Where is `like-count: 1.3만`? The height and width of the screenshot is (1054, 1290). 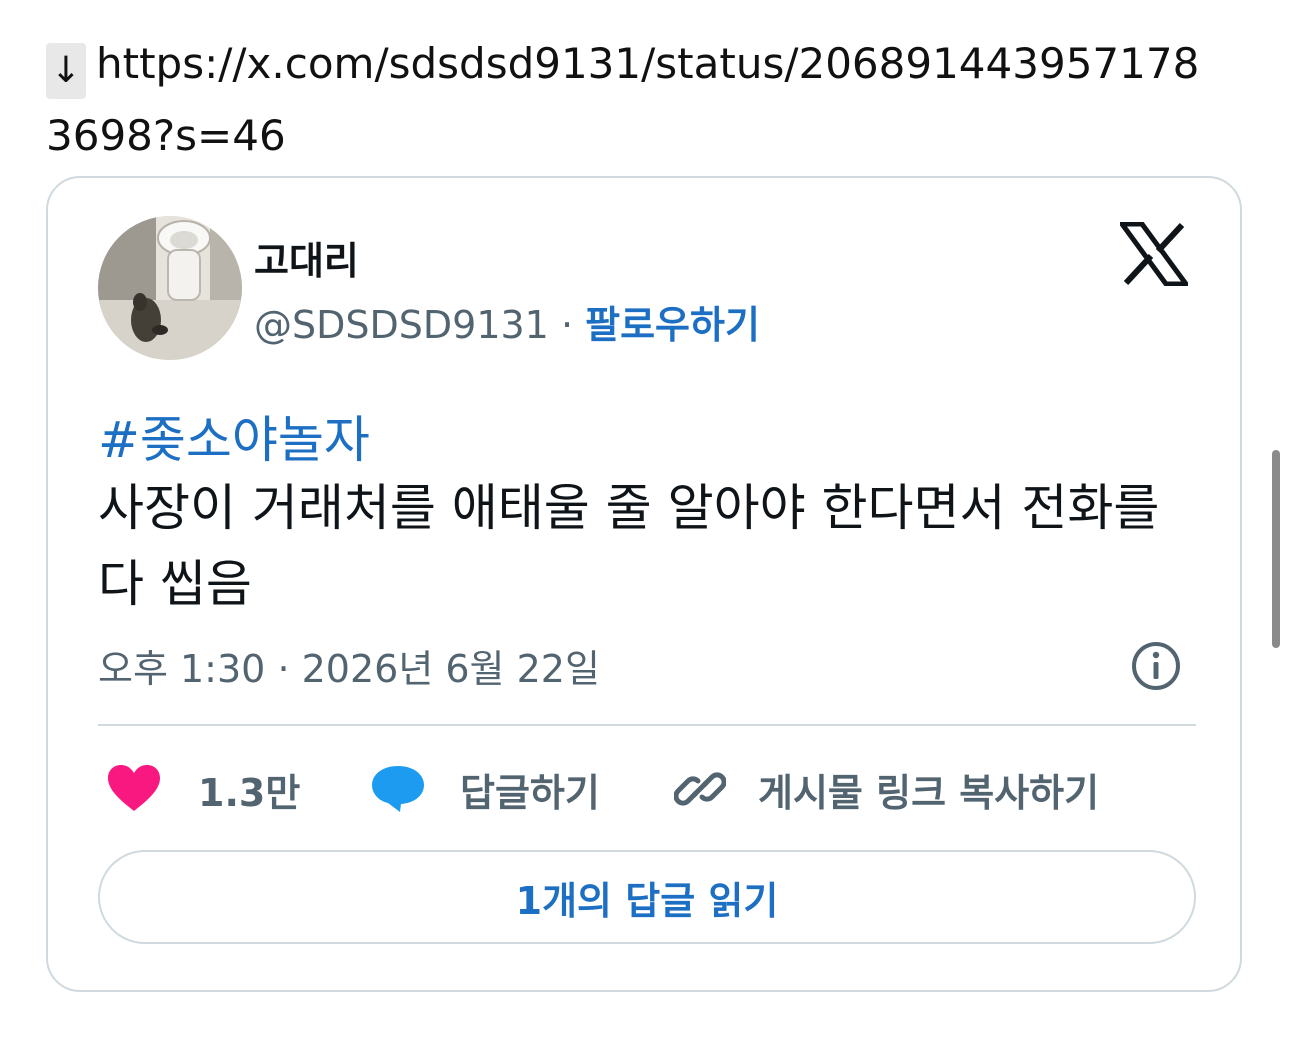
like-count: 1.3만 is located at coordinates (249, 792).